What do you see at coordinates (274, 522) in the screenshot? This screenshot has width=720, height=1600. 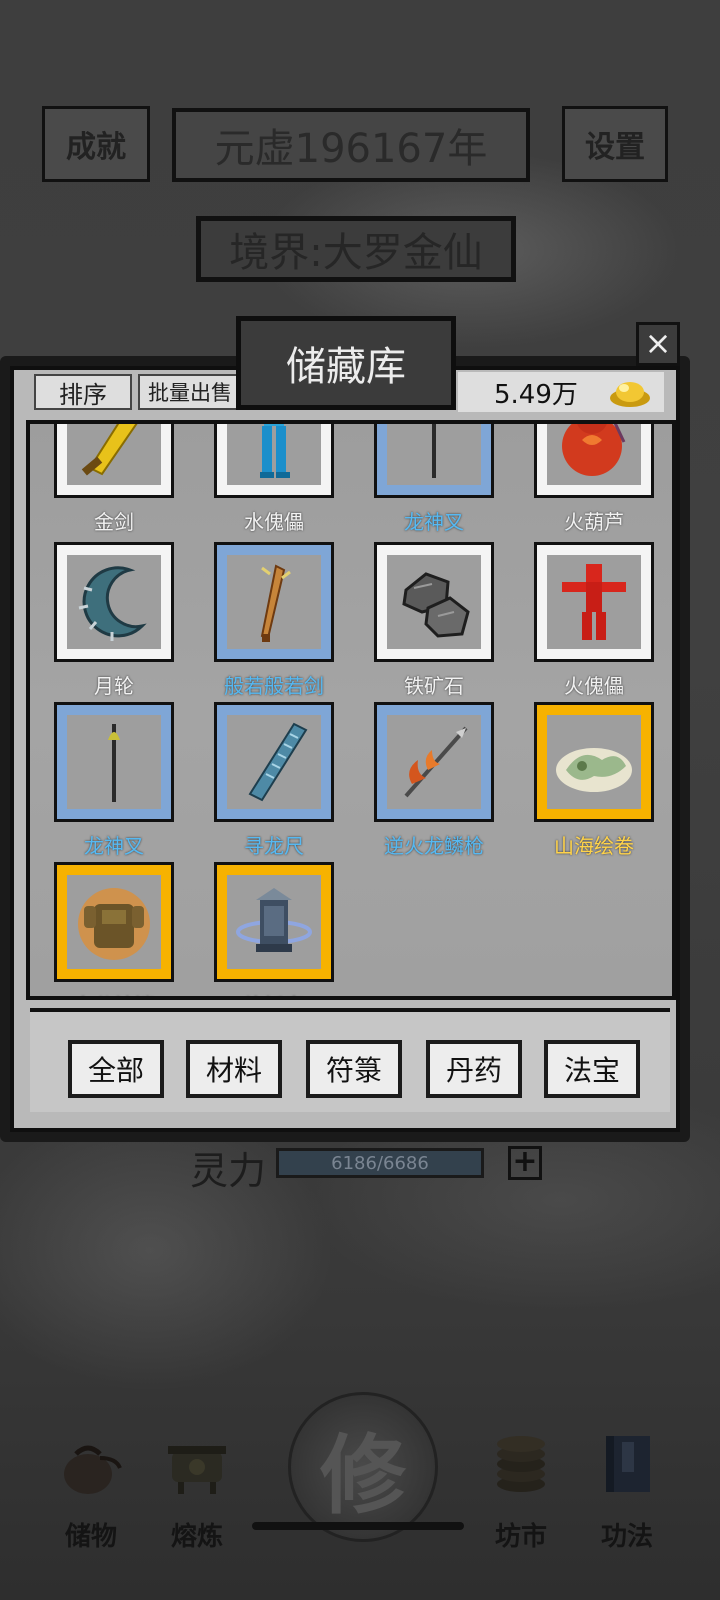 I see `item-name: 水傀儡` at bounding box center [274, 522].